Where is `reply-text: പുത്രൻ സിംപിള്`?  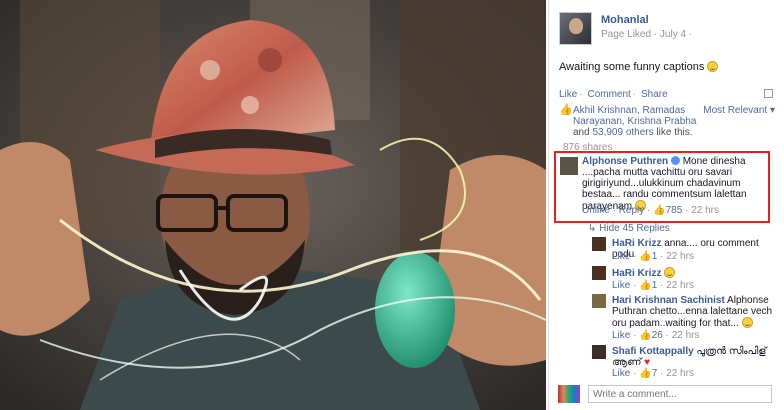 reply-text: പുത്രൻ സിംപിള് is located at coordinates (731, 351).